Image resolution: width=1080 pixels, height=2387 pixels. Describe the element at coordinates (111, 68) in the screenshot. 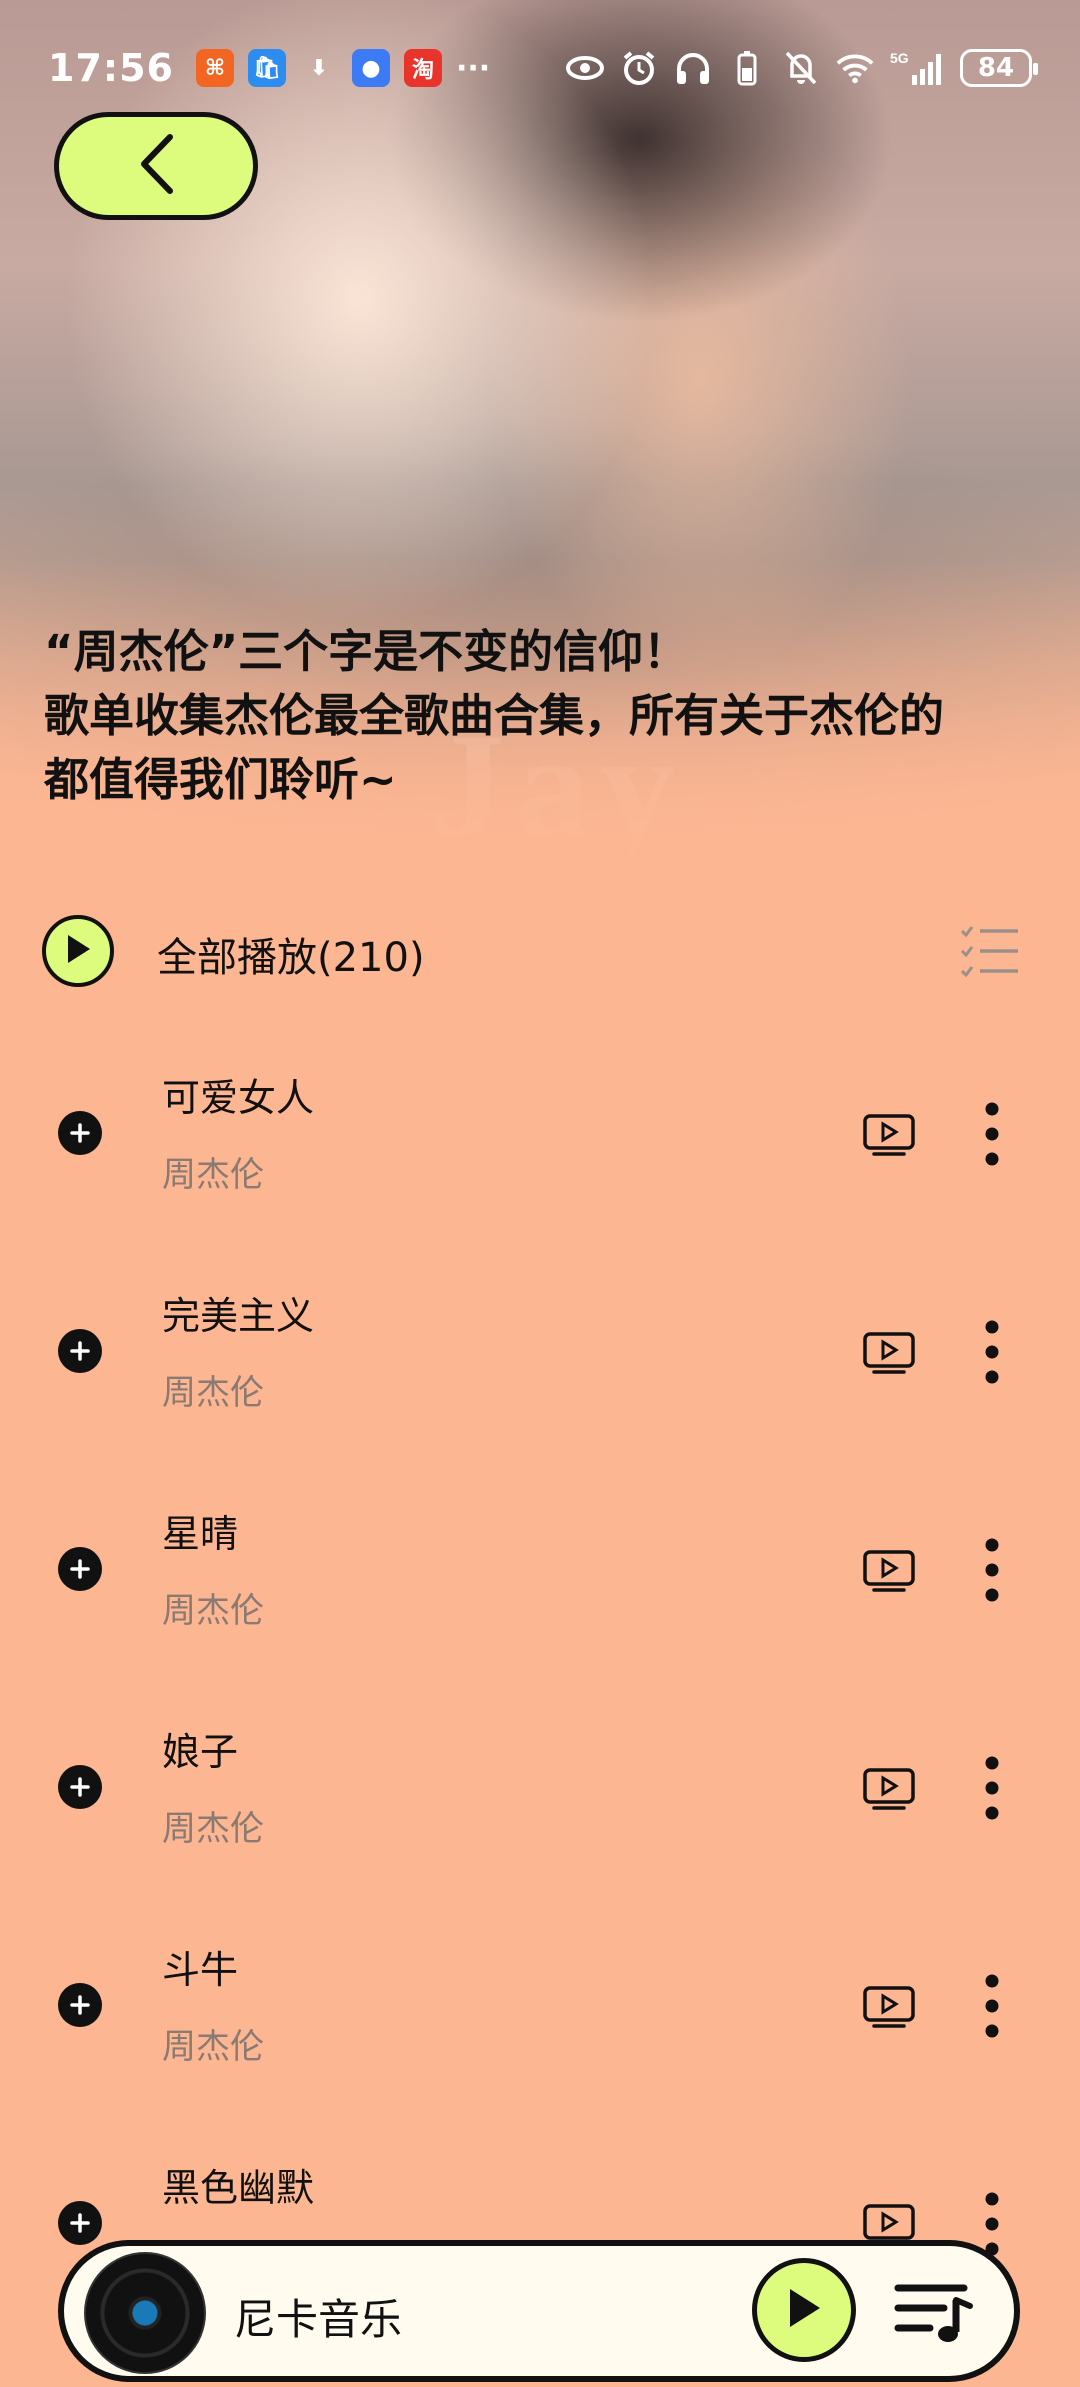

I see `status-time: 17:56` at that location.